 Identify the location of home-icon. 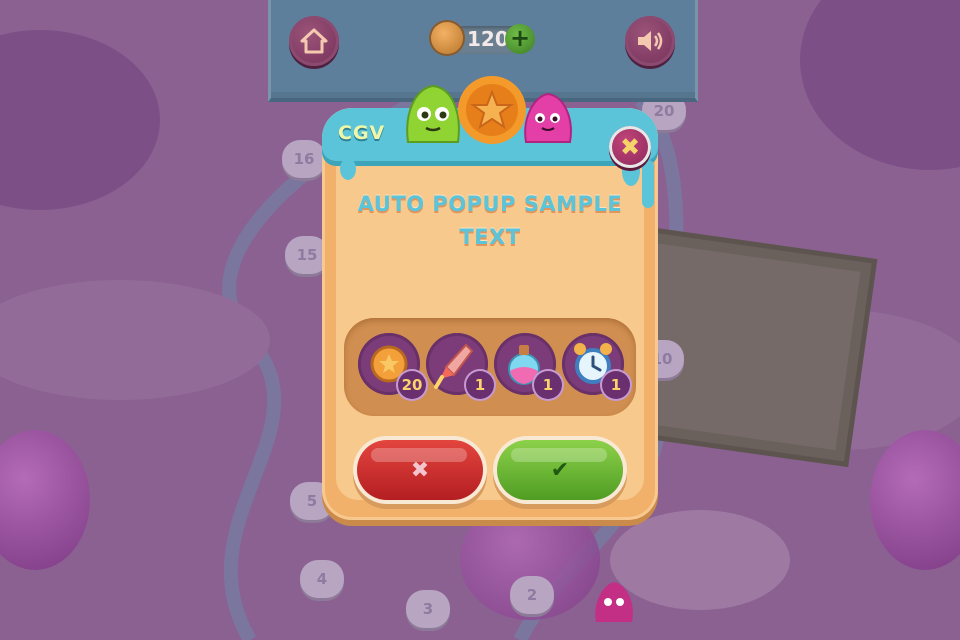
(314, 41).